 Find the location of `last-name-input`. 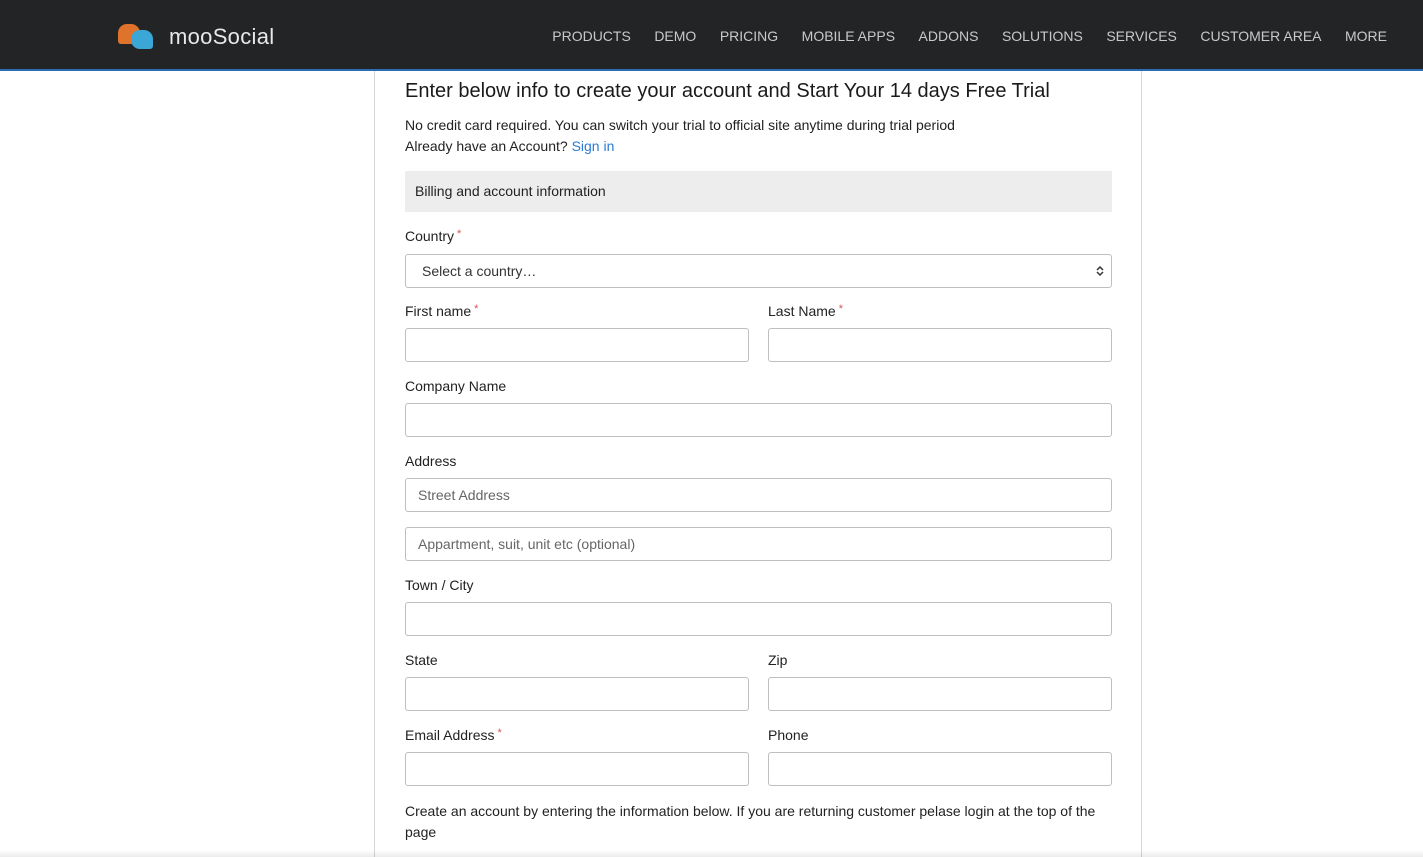

last-name-input is located at coordinates (940, 345).